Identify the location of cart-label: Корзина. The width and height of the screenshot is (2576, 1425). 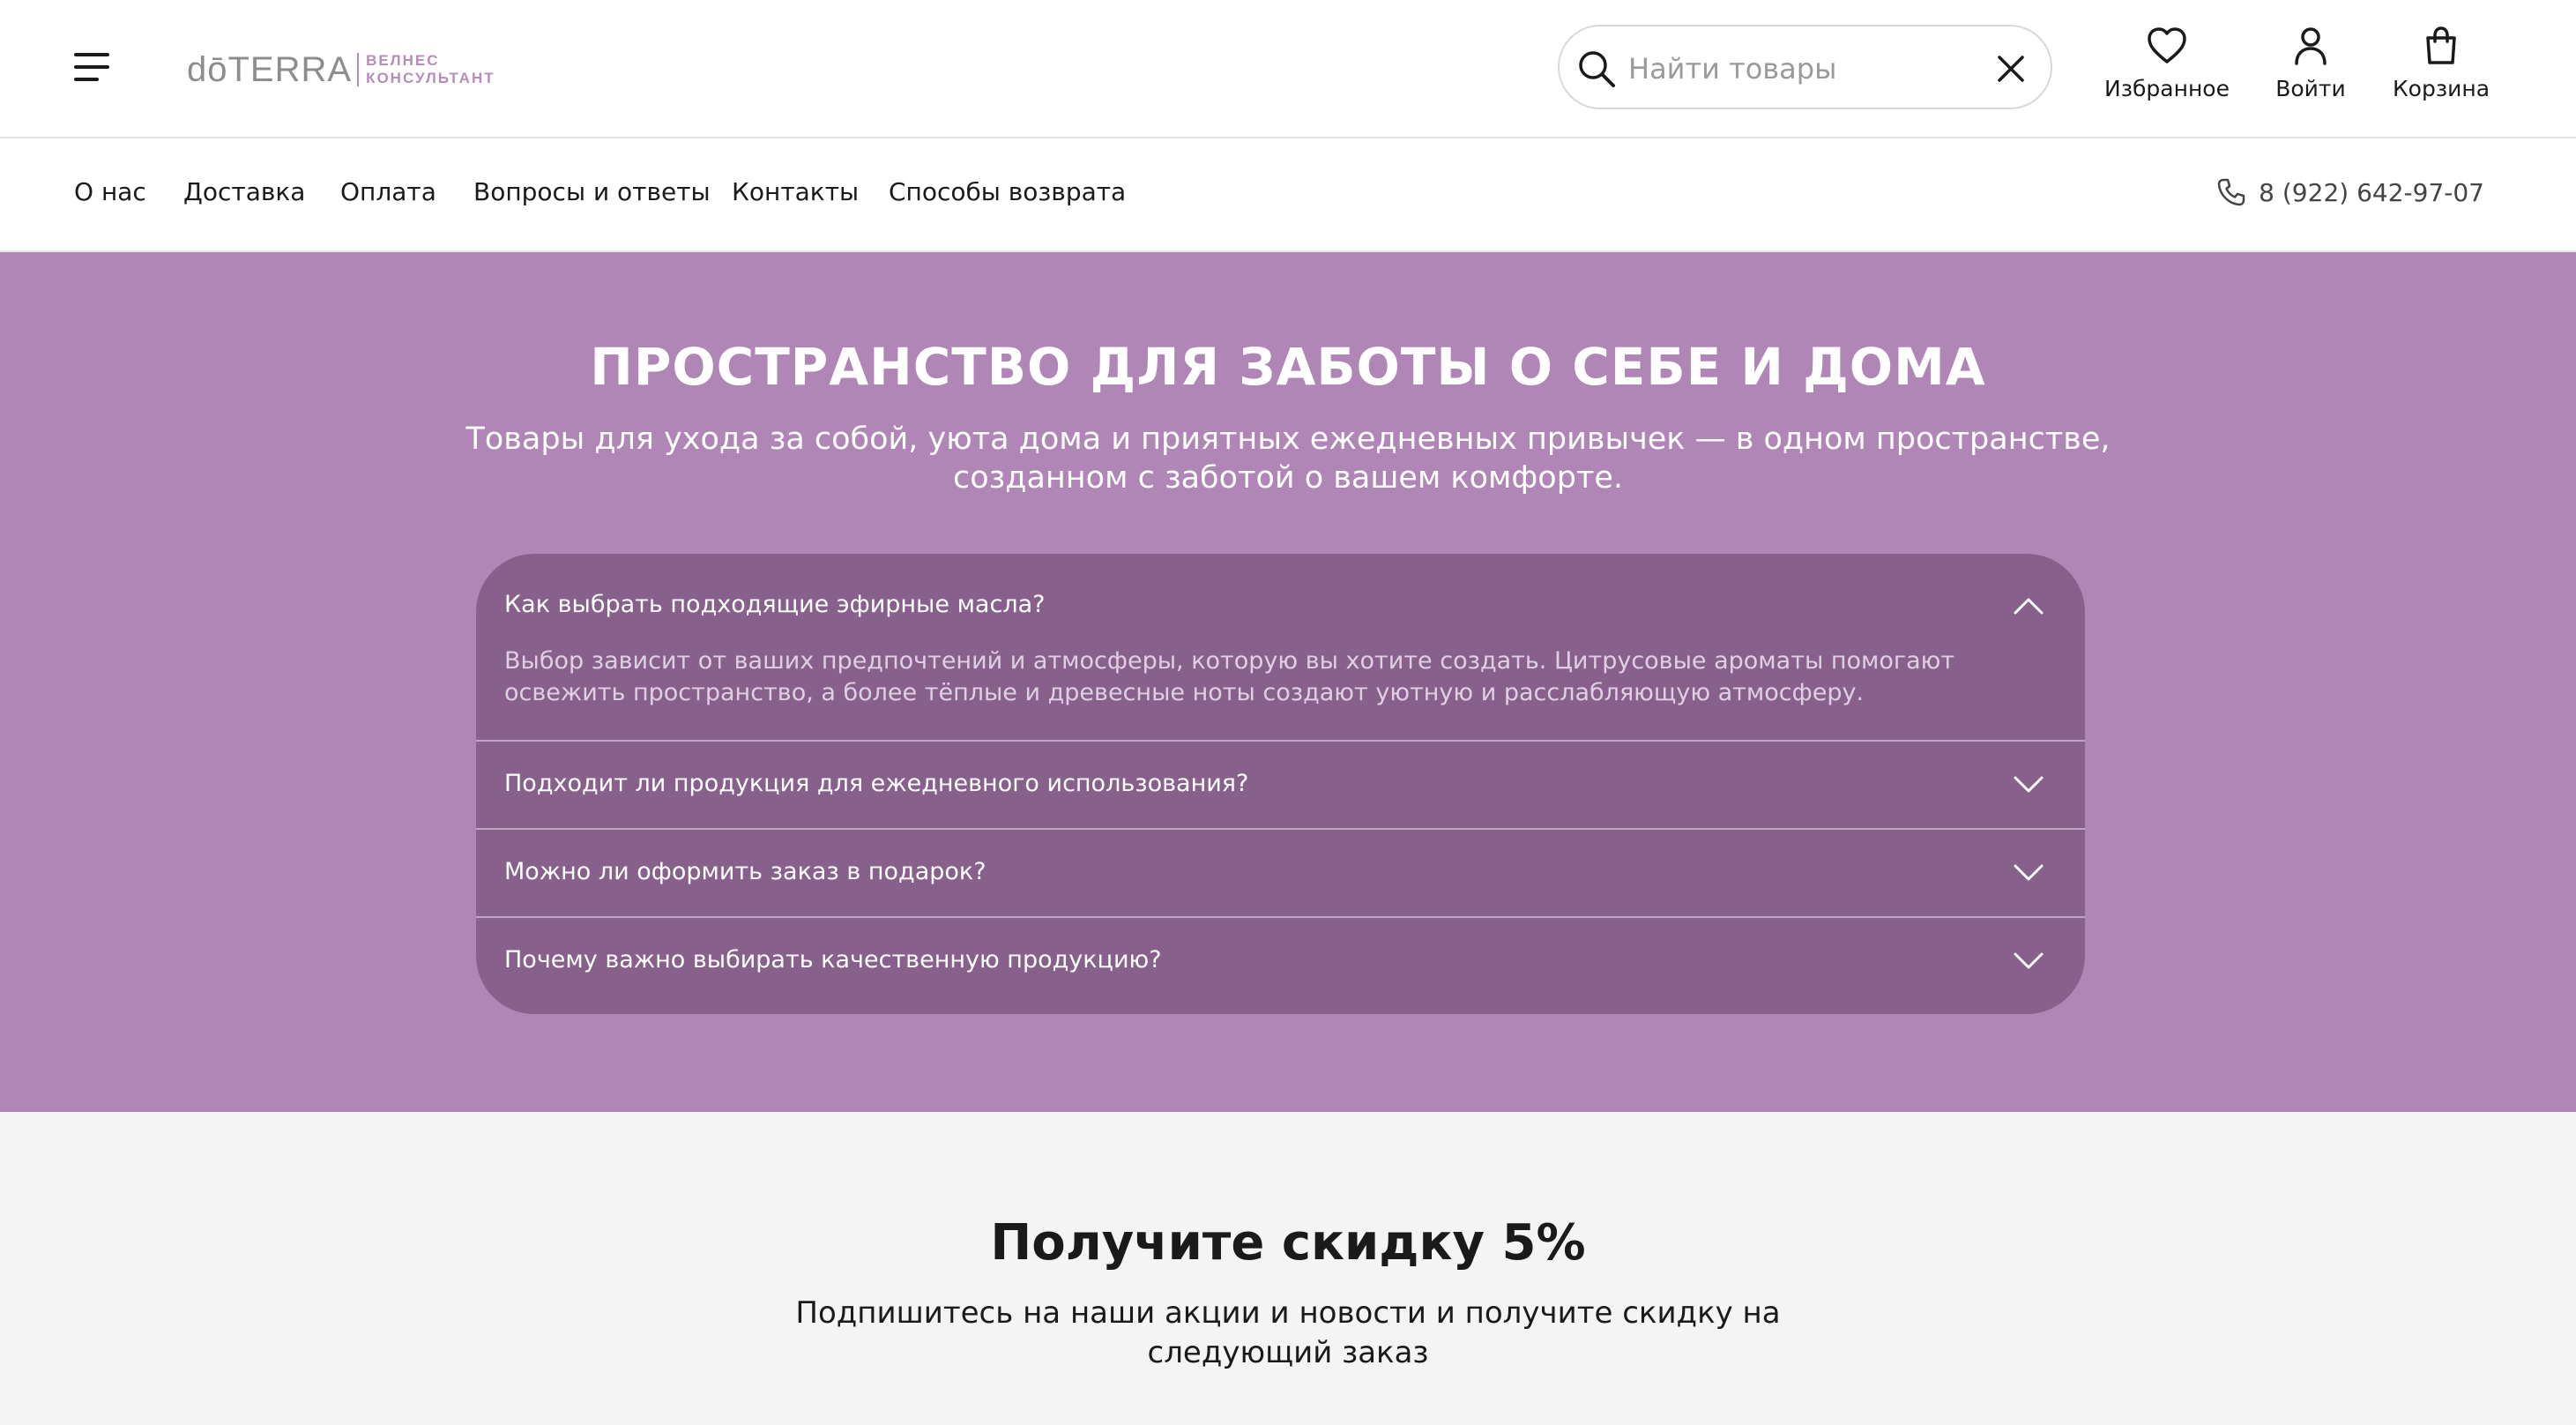
(2441, 88).